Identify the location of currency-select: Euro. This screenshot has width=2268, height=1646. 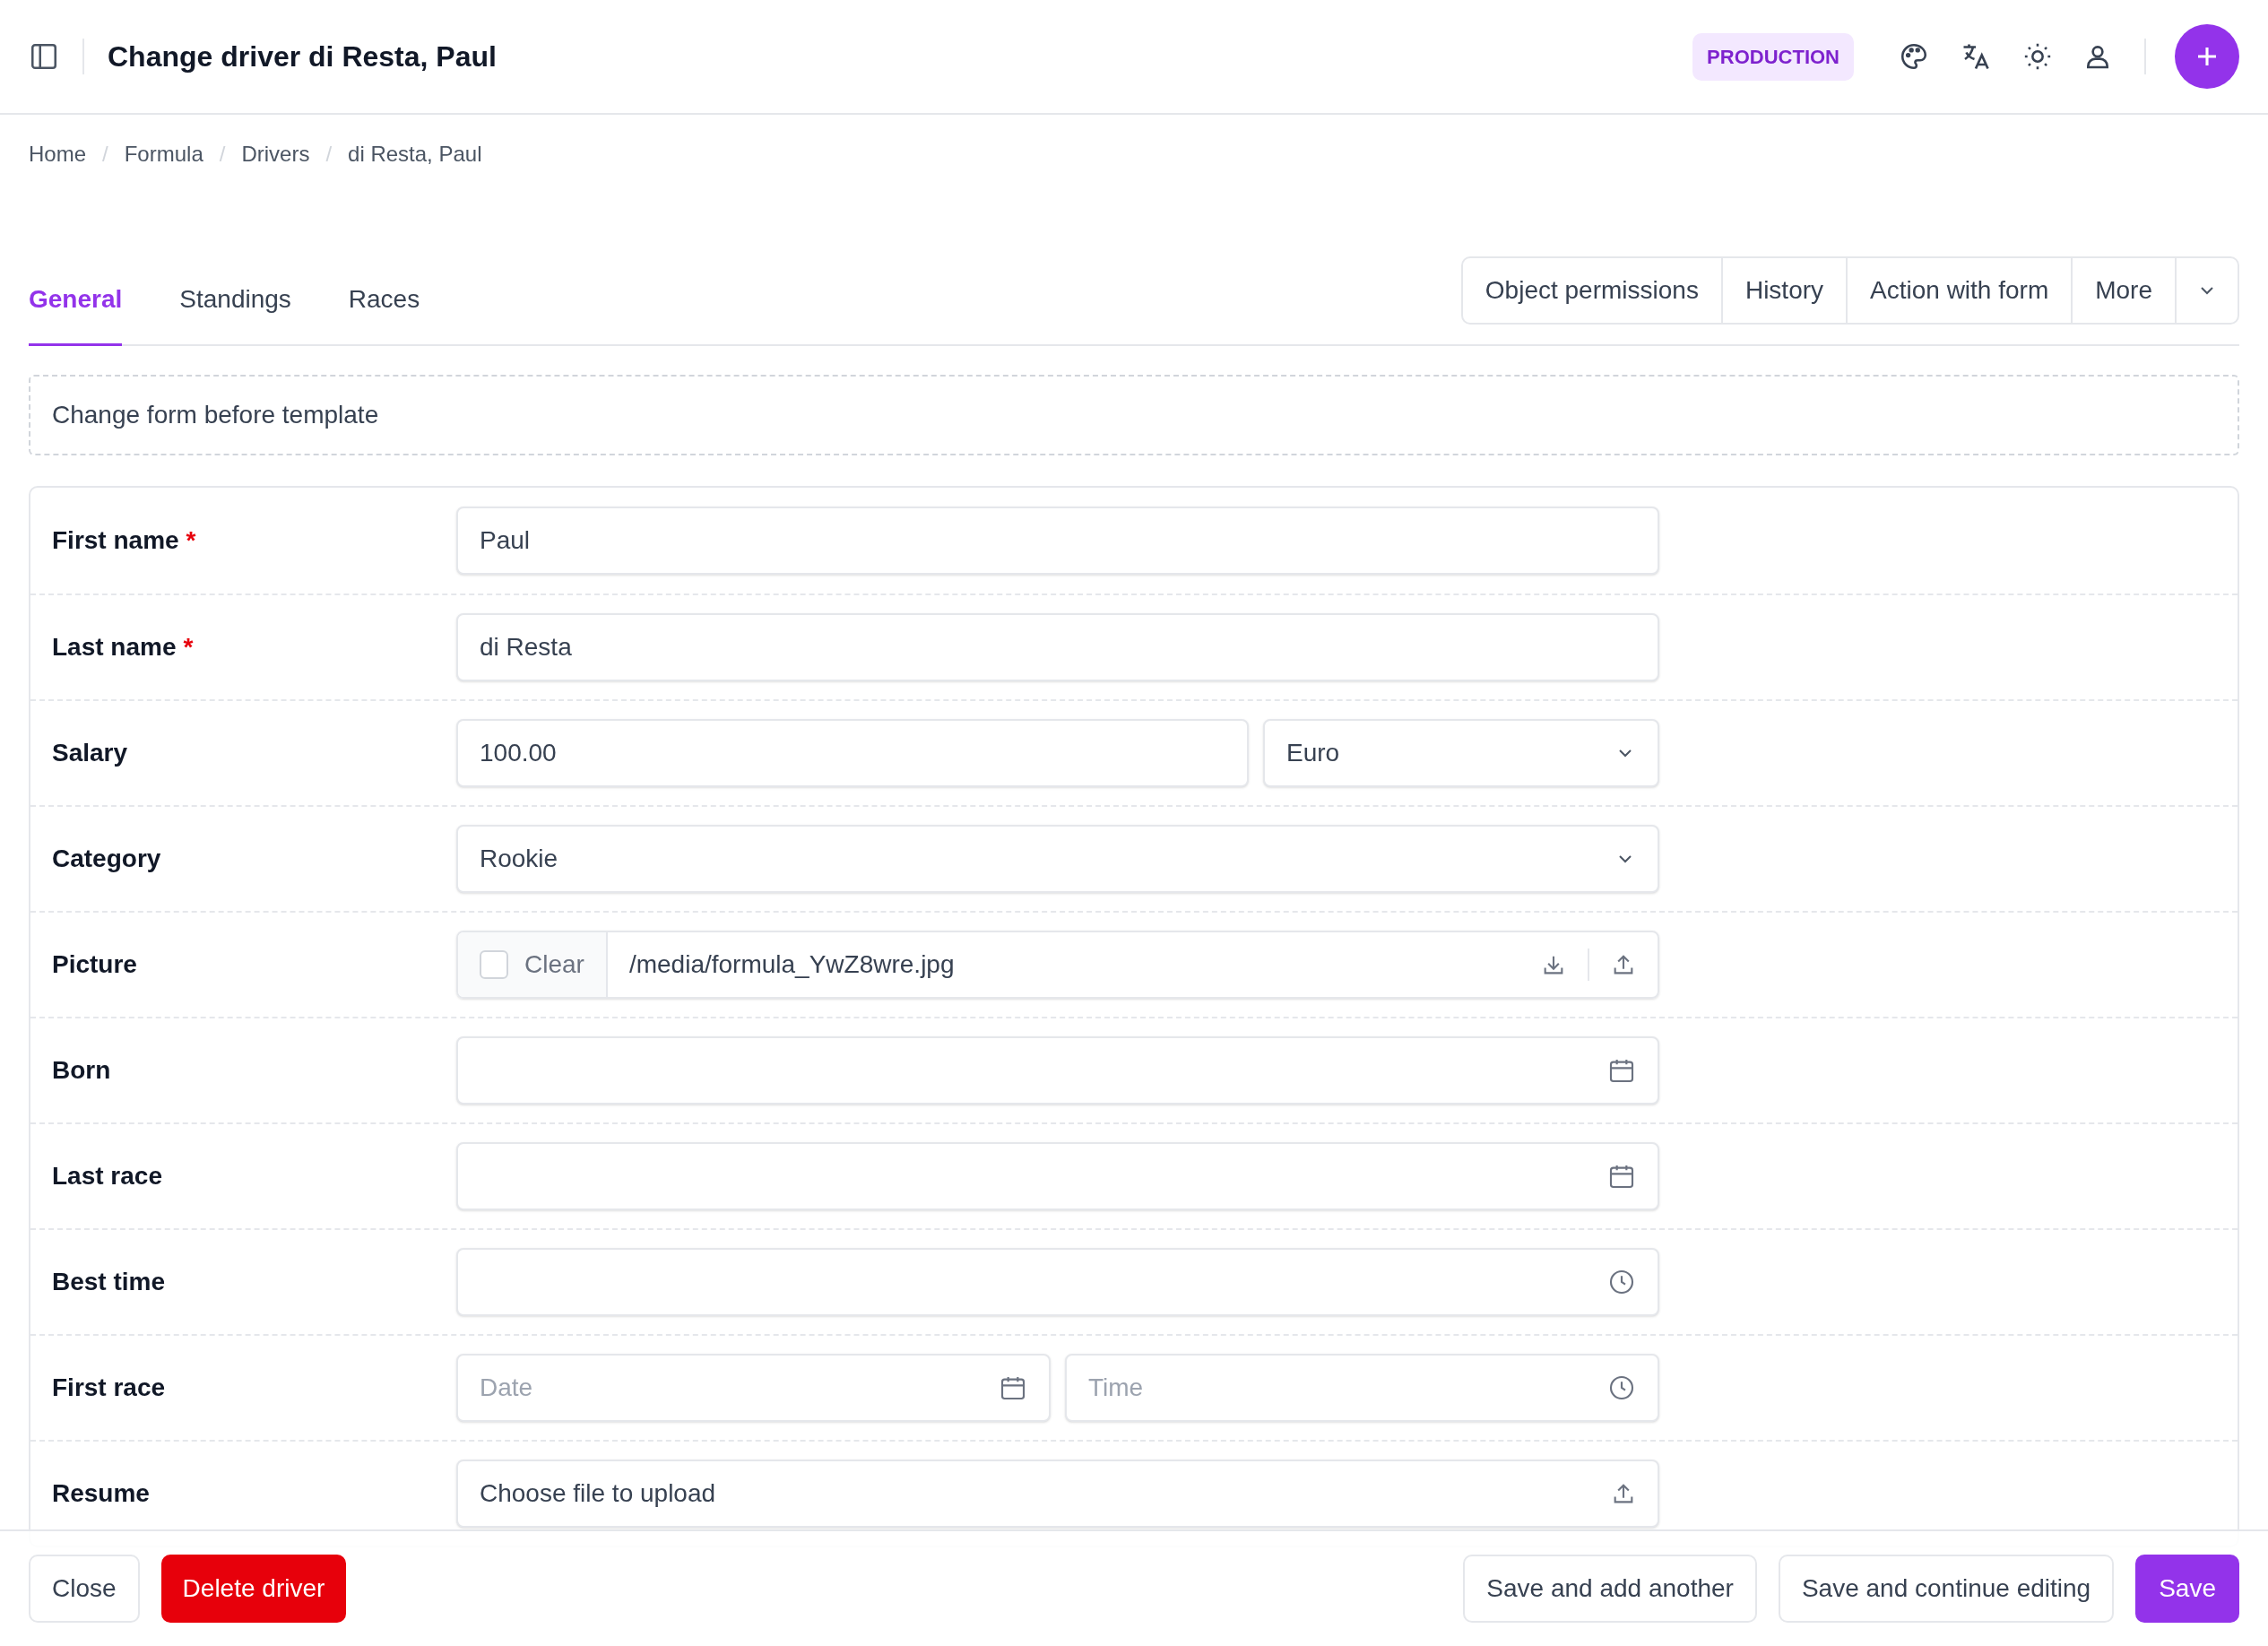
(1461, 753).